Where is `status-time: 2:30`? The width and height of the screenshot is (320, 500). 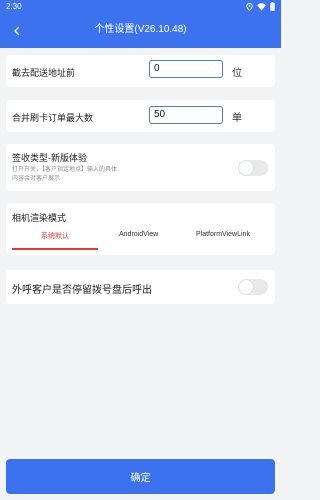
status-time: 2:30 is located at coordinates (14, 6).